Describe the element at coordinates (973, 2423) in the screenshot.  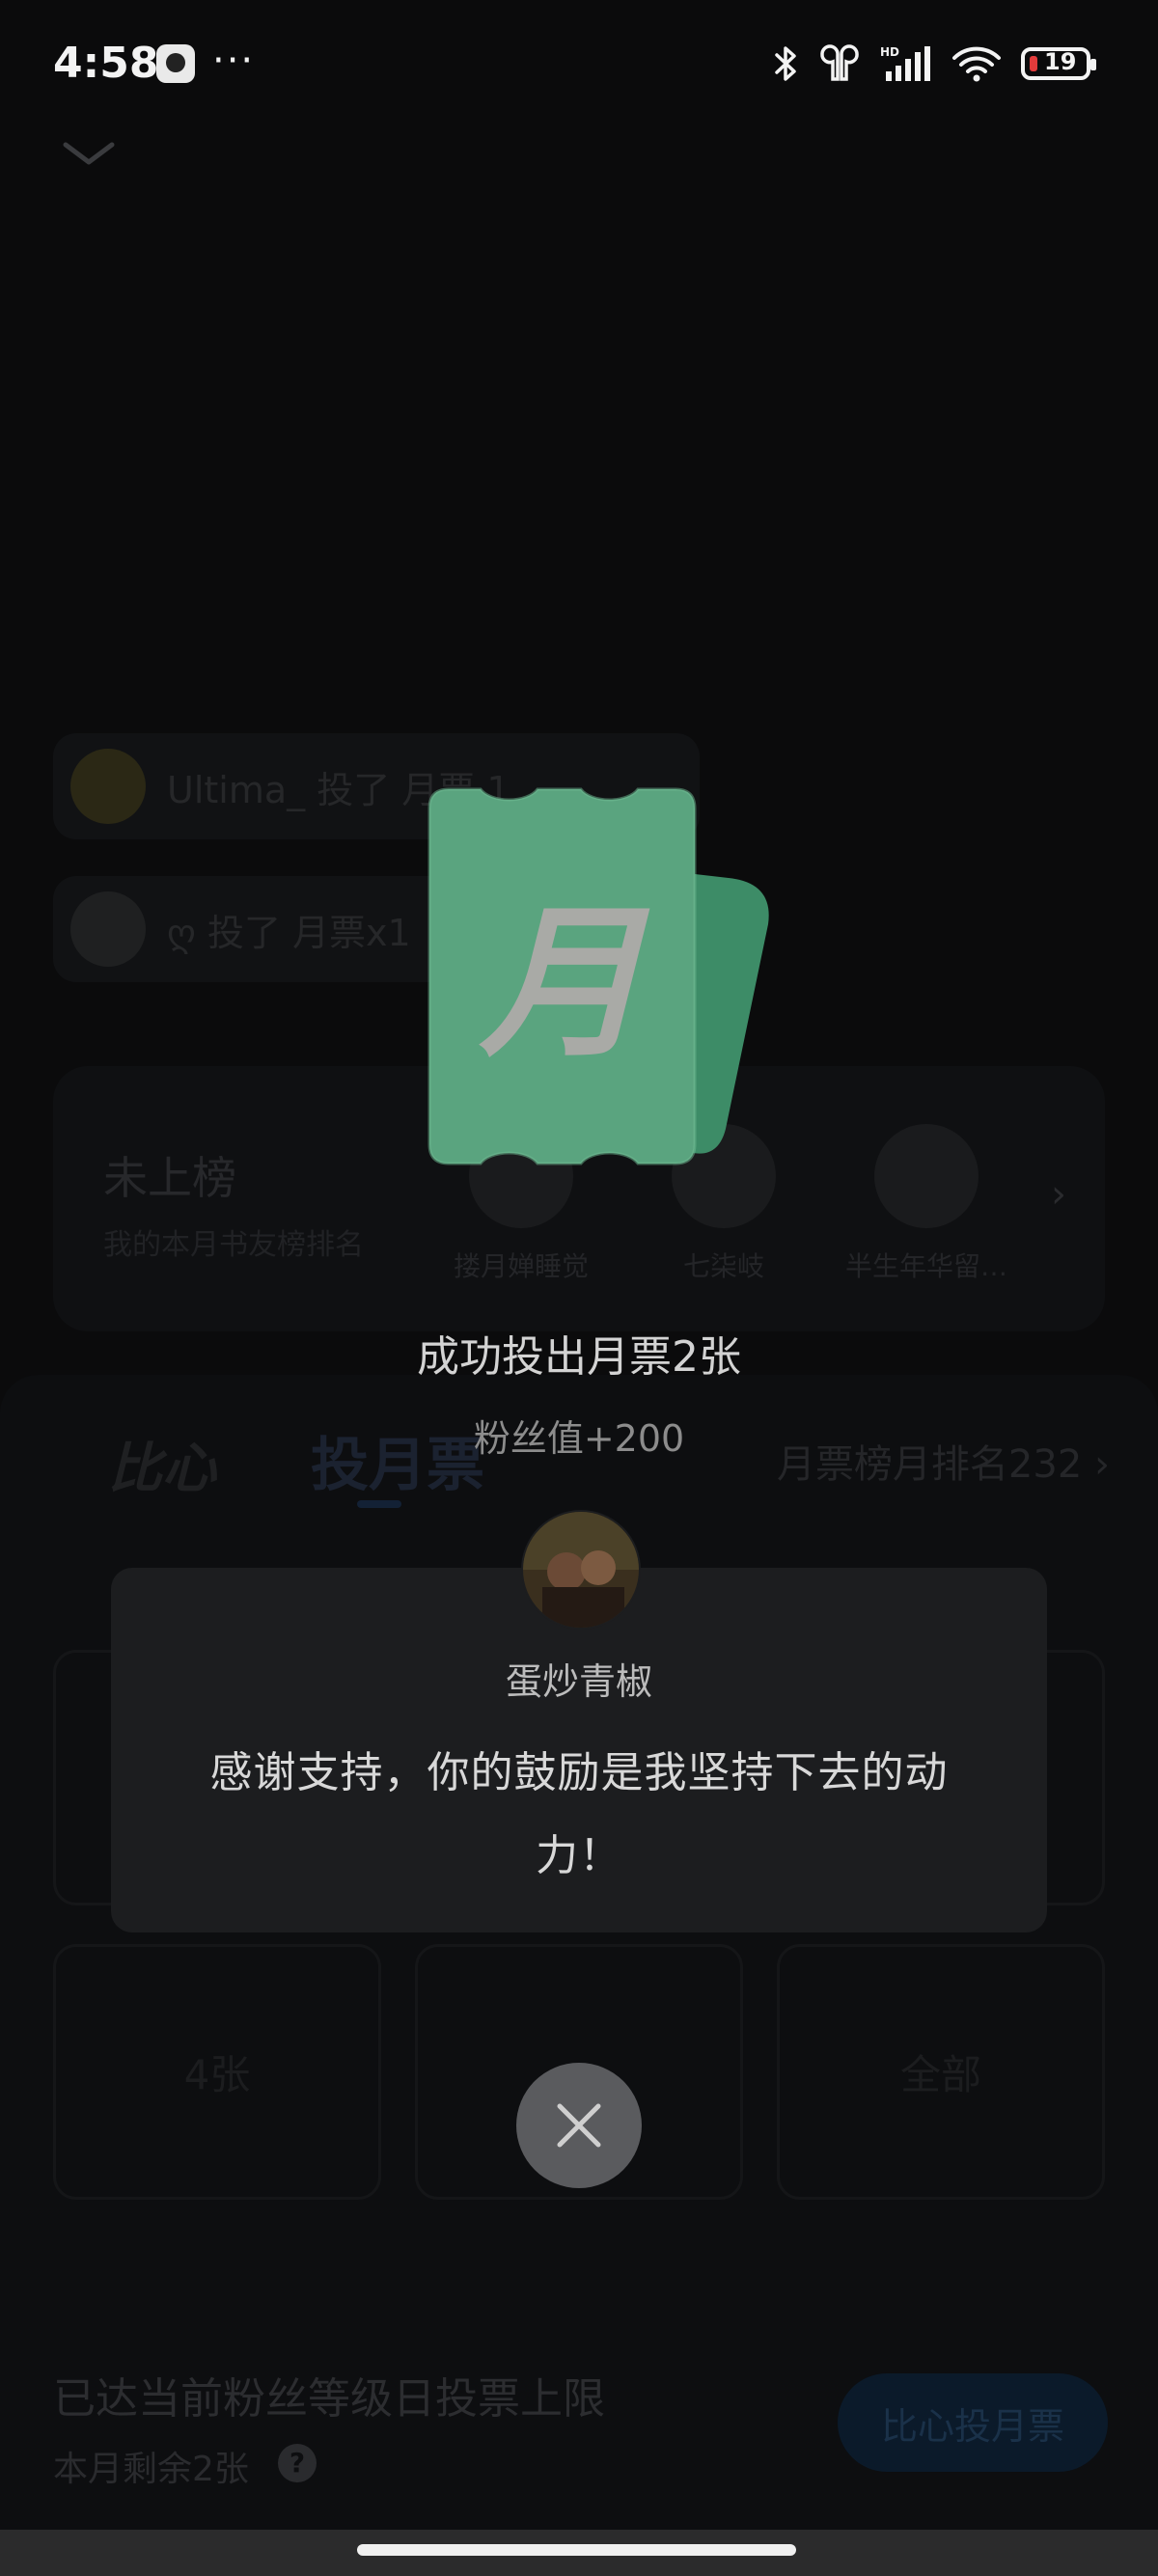
I see `bixin-vote-button: 比心投月票` at that location.